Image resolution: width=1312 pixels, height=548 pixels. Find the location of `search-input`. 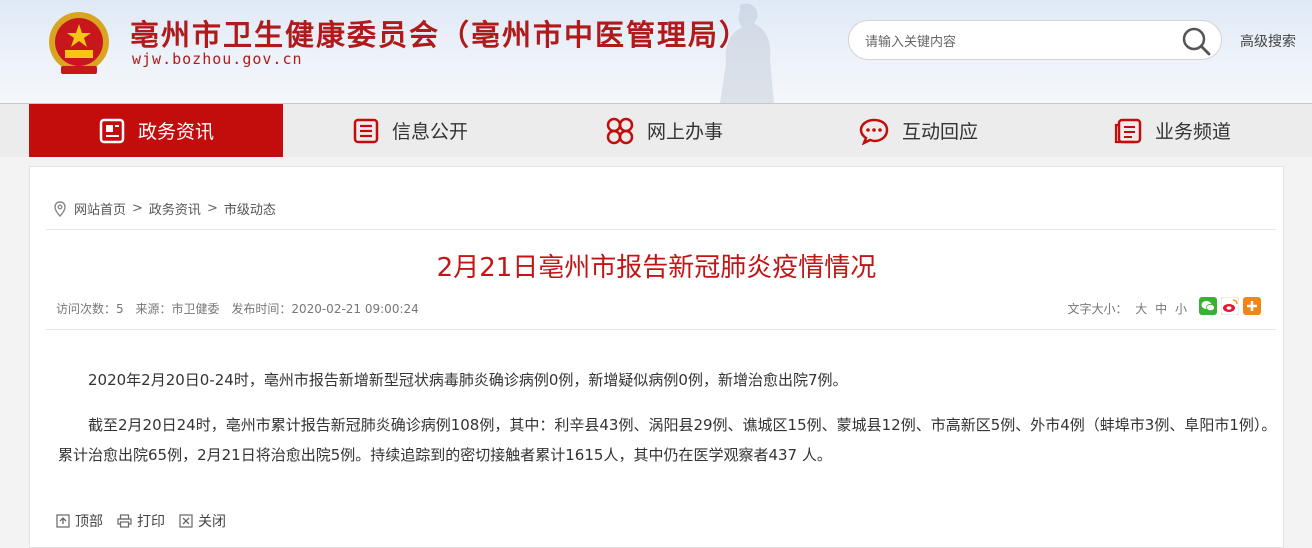

search-input is located at coordinates (1015, 42).